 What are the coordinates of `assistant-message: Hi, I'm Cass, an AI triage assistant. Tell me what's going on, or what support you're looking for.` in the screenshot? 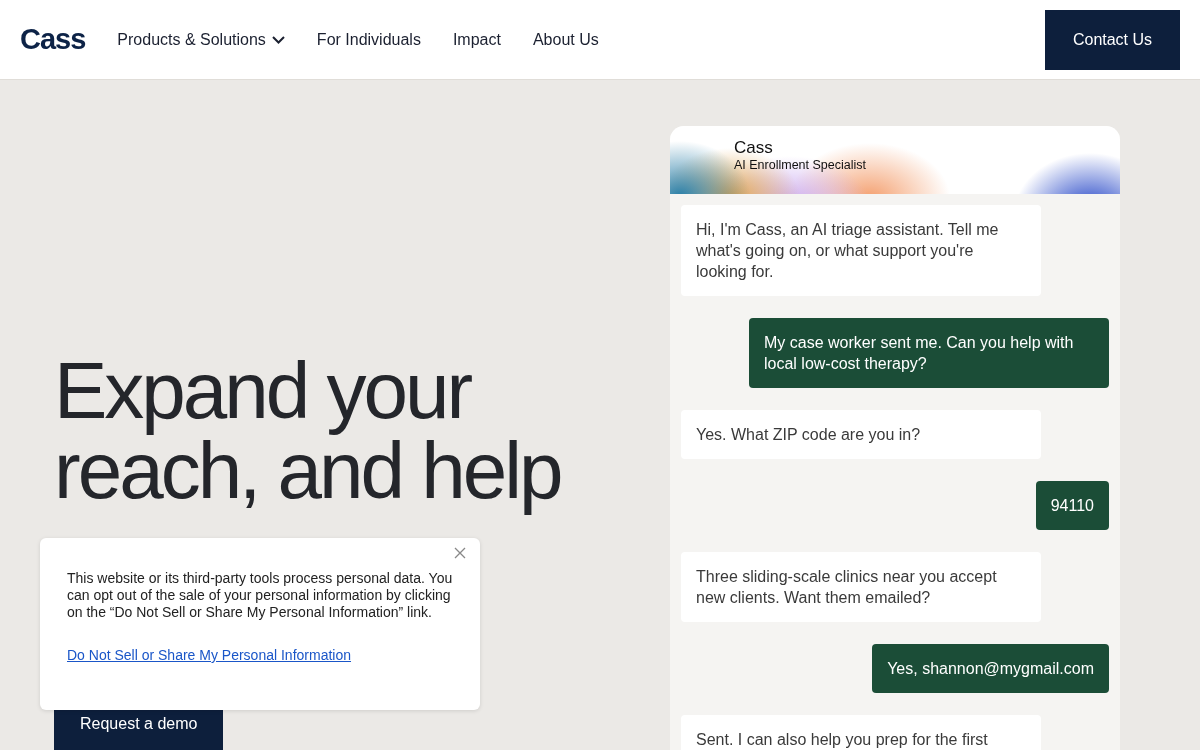 It's located at (861, 250).